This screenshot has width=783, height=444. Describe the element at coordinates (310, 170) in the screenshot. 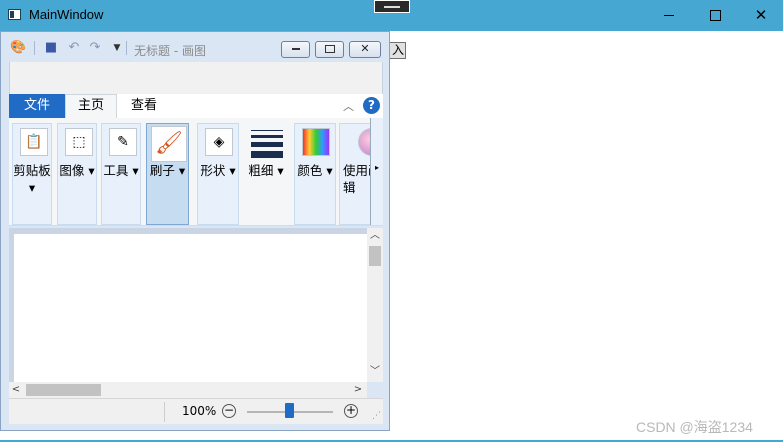

I see `colors-label: 颜色` at that location.